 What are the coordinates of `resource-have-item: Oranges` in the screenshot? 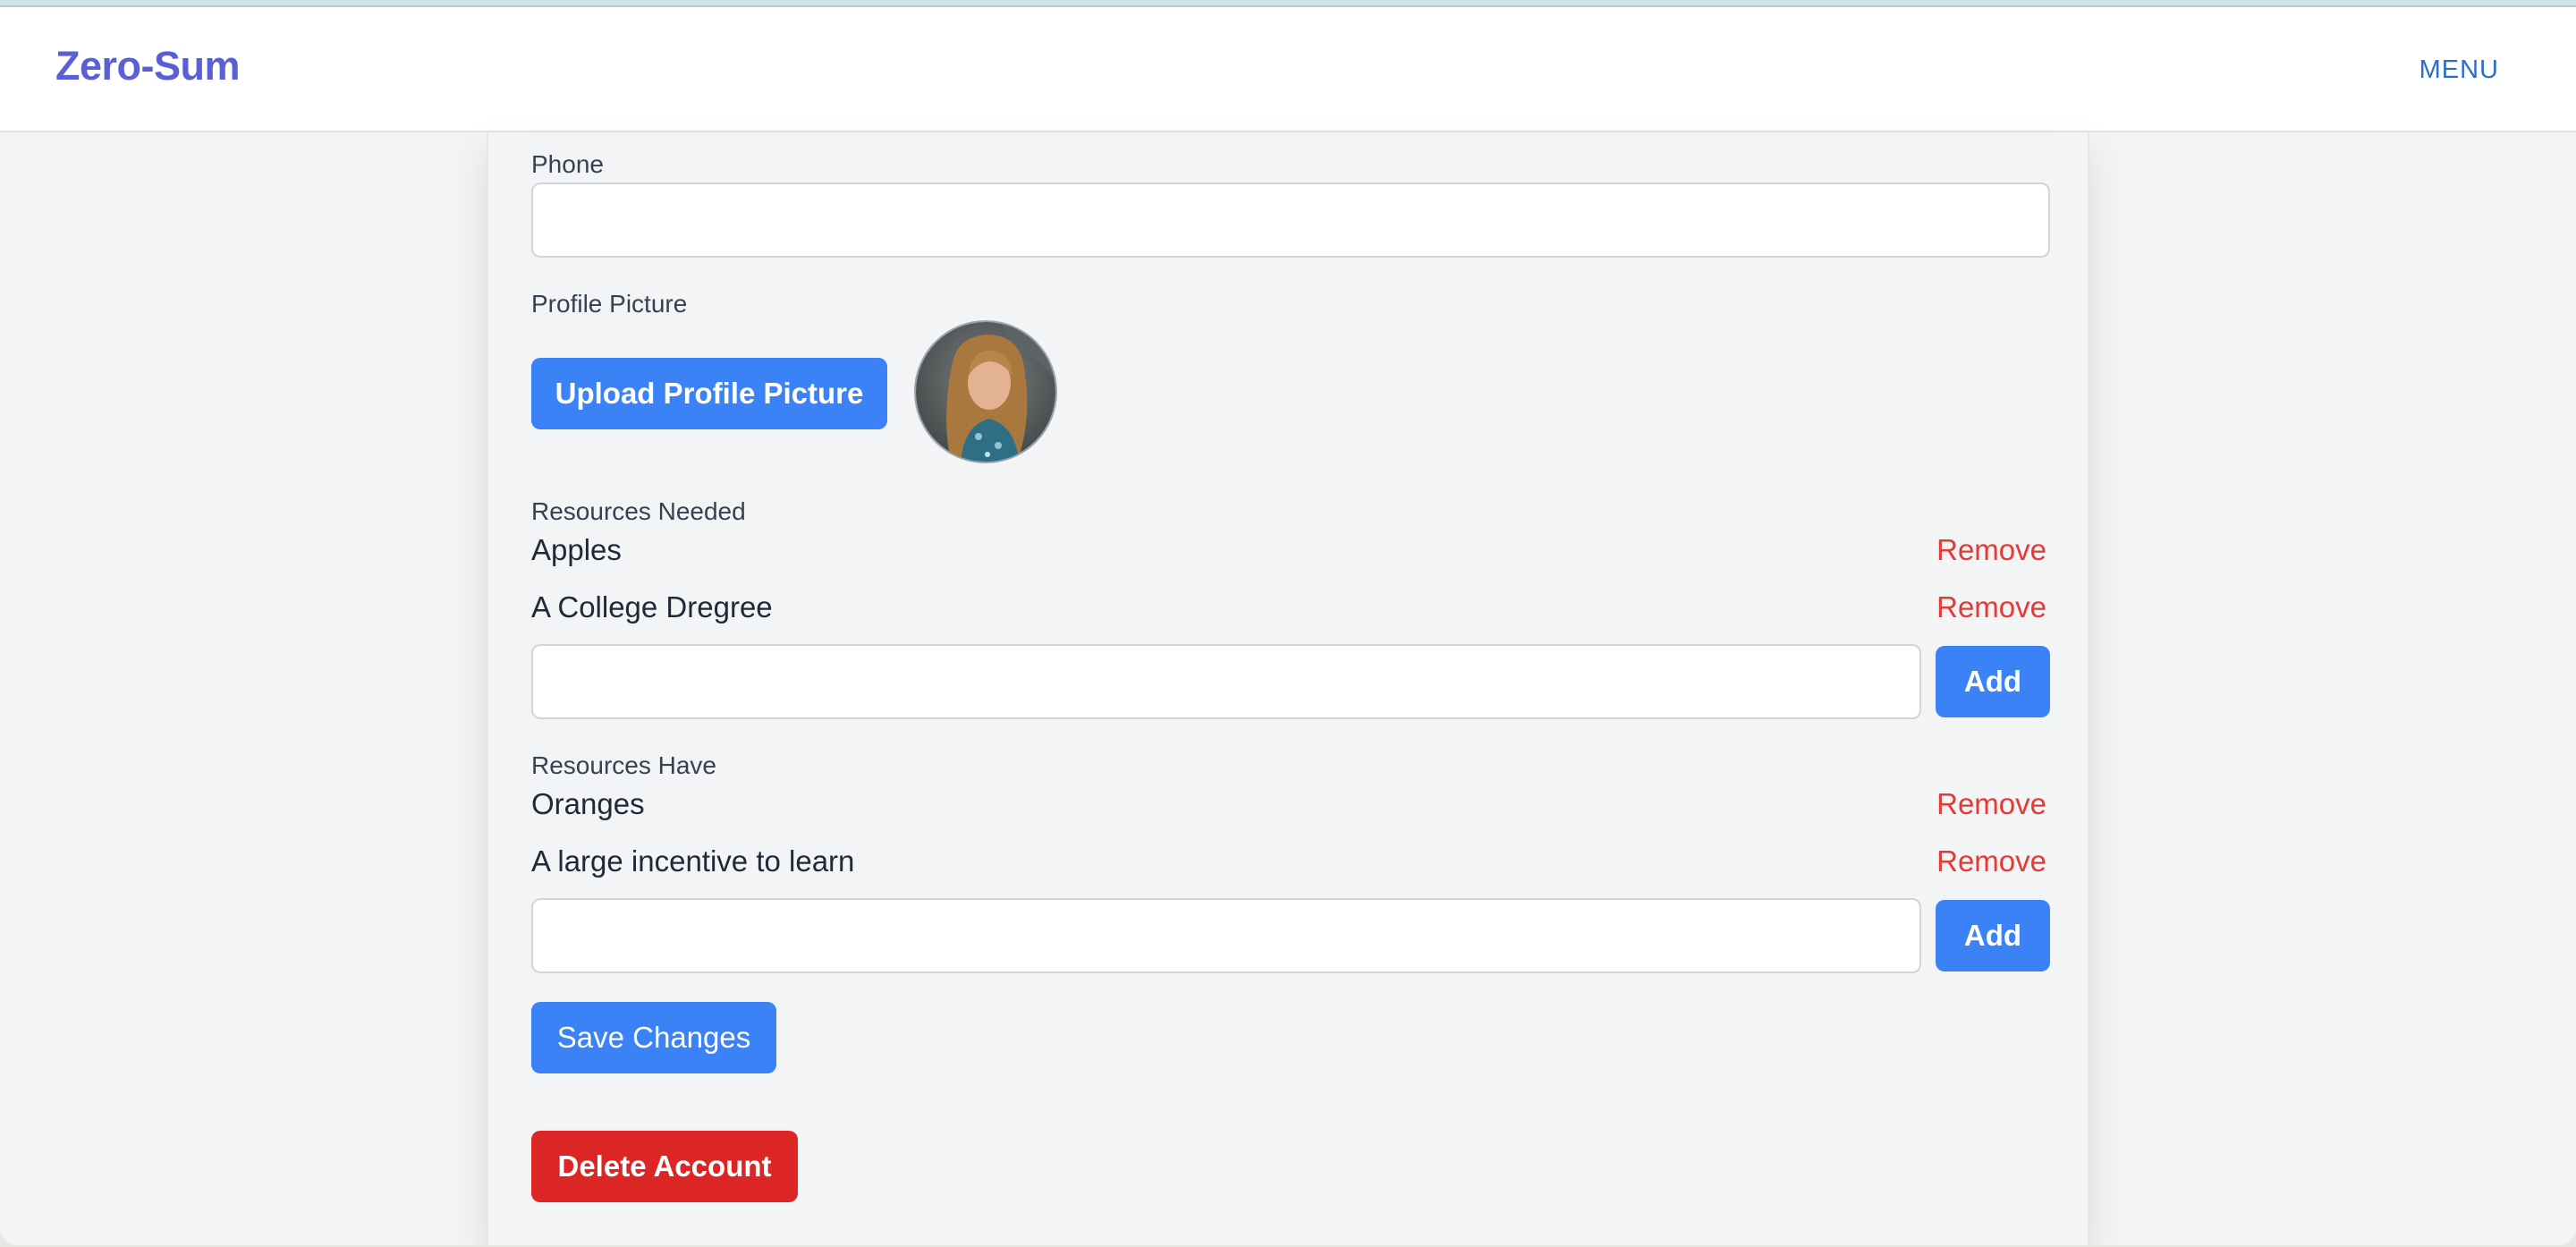 It's located at (588, 803).